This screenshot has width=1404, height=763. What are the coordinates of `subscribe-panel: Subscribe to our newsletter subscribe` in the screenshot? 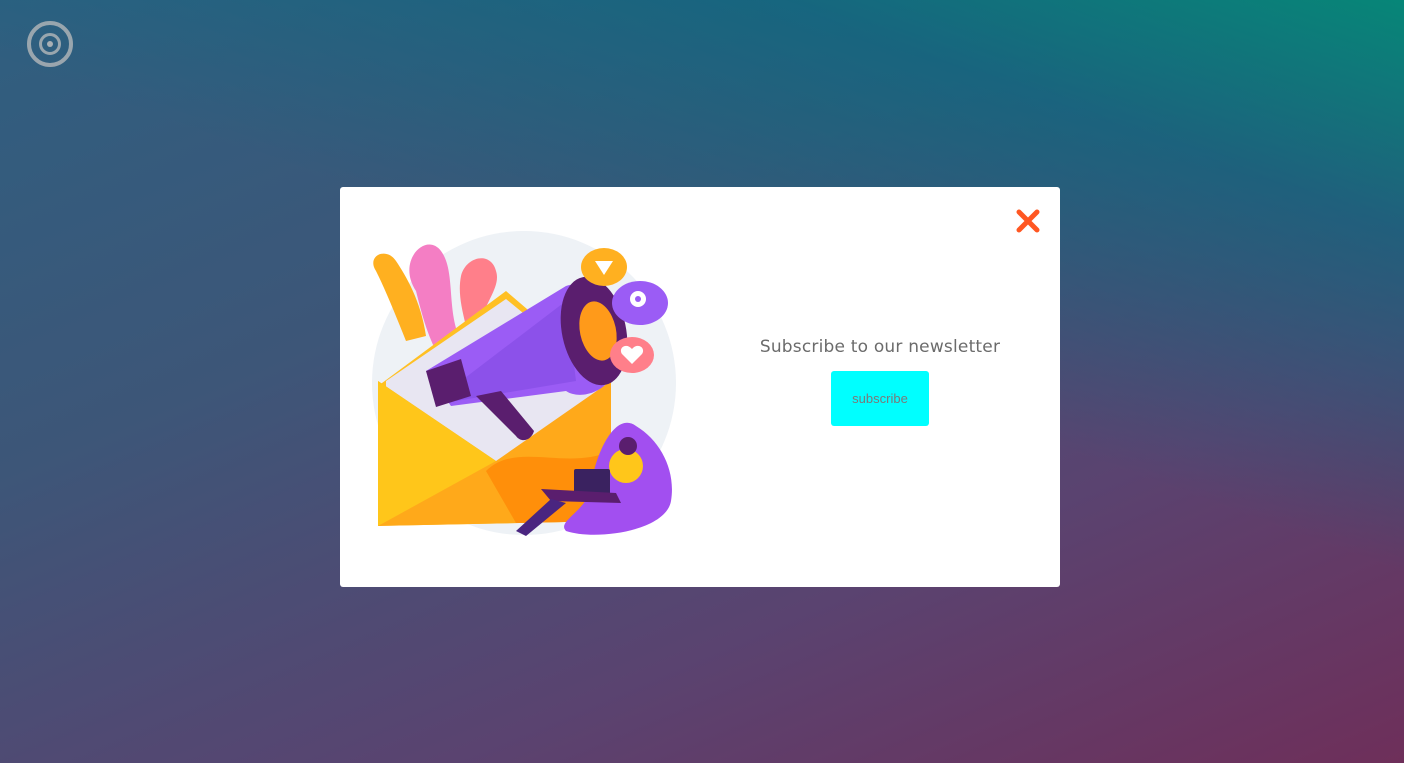 It's located at (880, 381).